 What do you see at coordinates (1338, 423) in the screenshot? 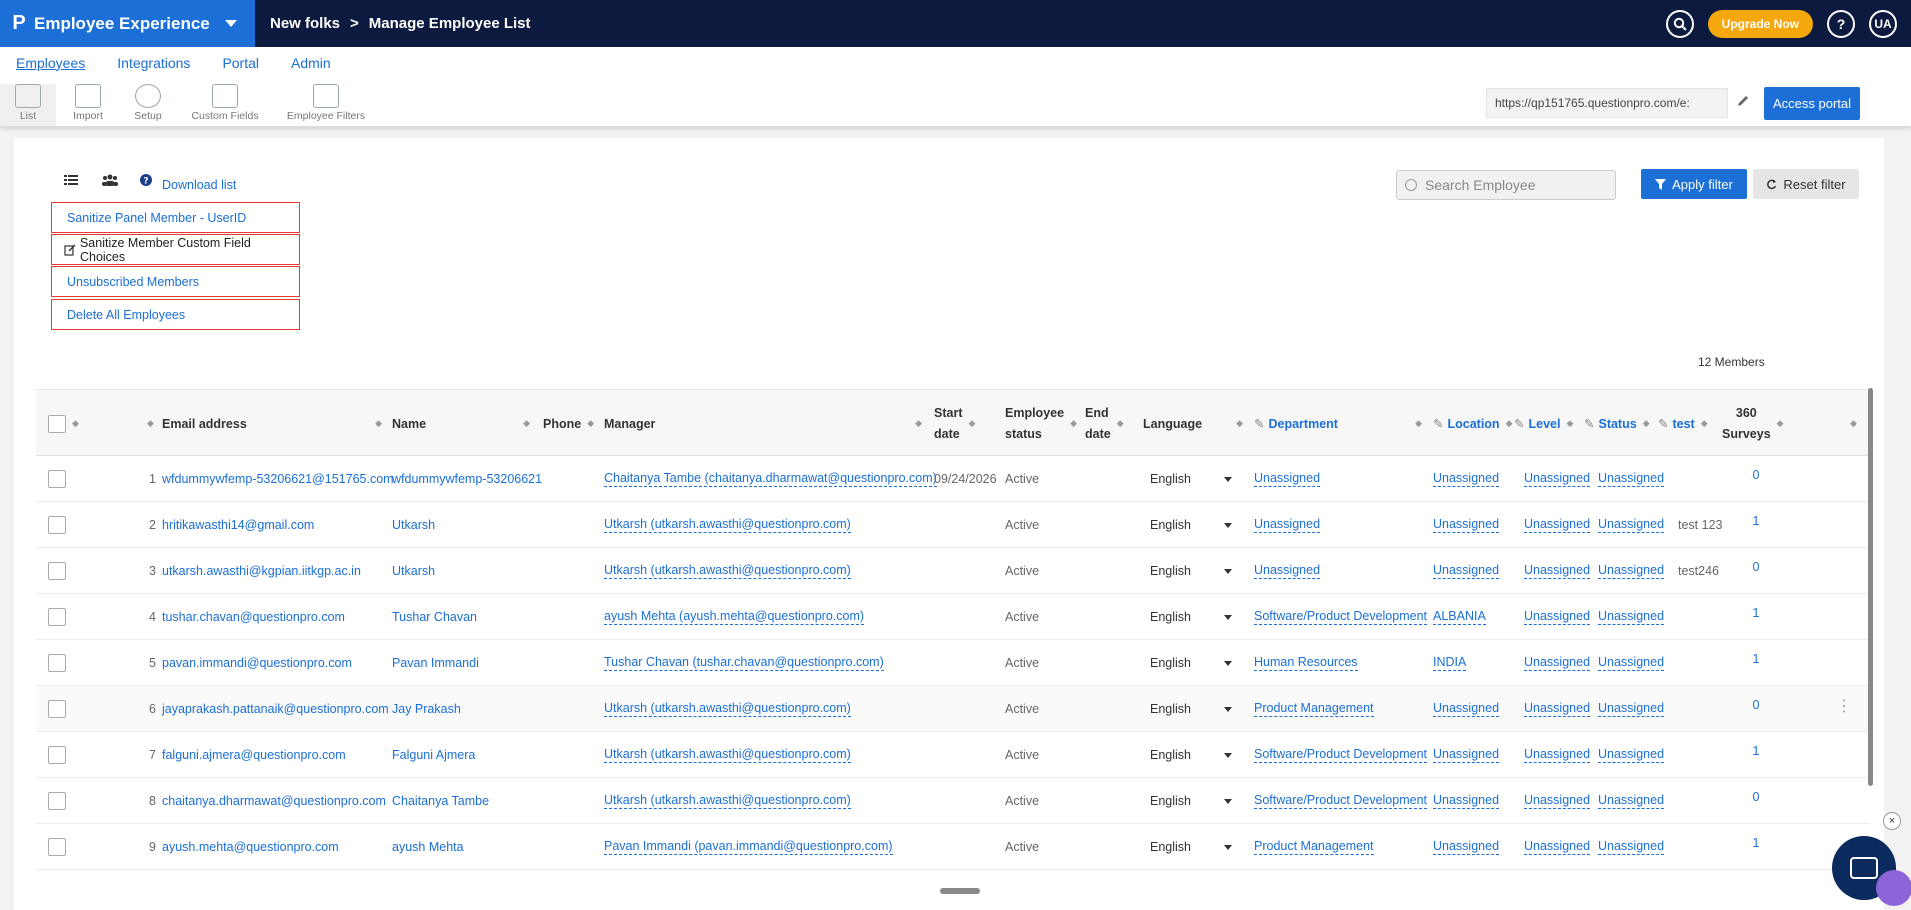
I see `column-department: ✎ Department ◆` at bounding box center [1338, 423].